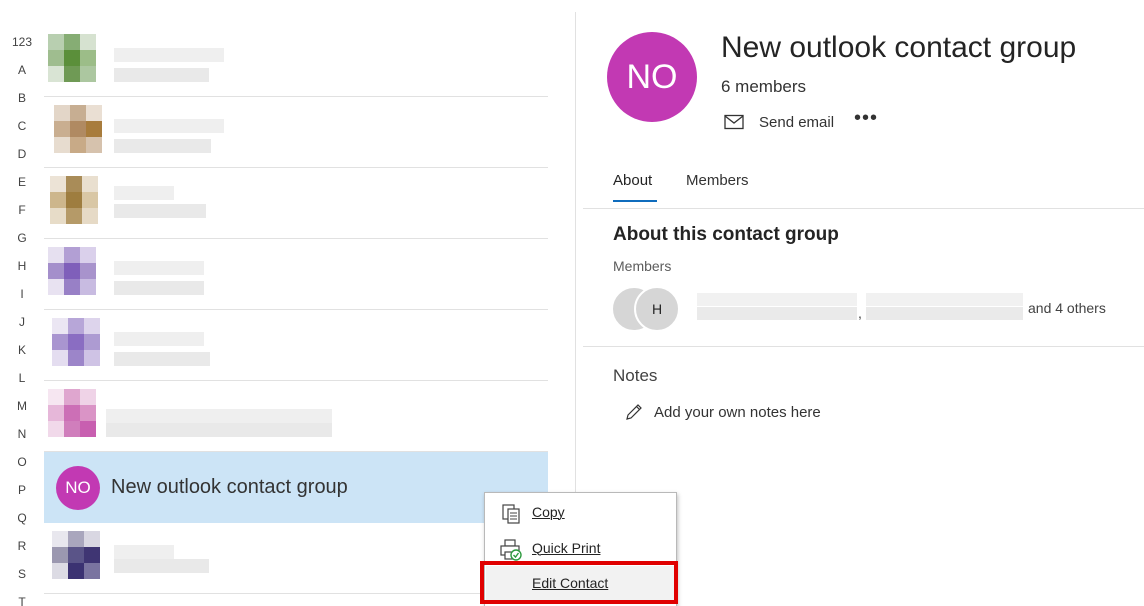 This screenshot has width=1144, height=606. Describe the element at coordinates (863, 346) in the screenshot. I see `section-divider` at that location.